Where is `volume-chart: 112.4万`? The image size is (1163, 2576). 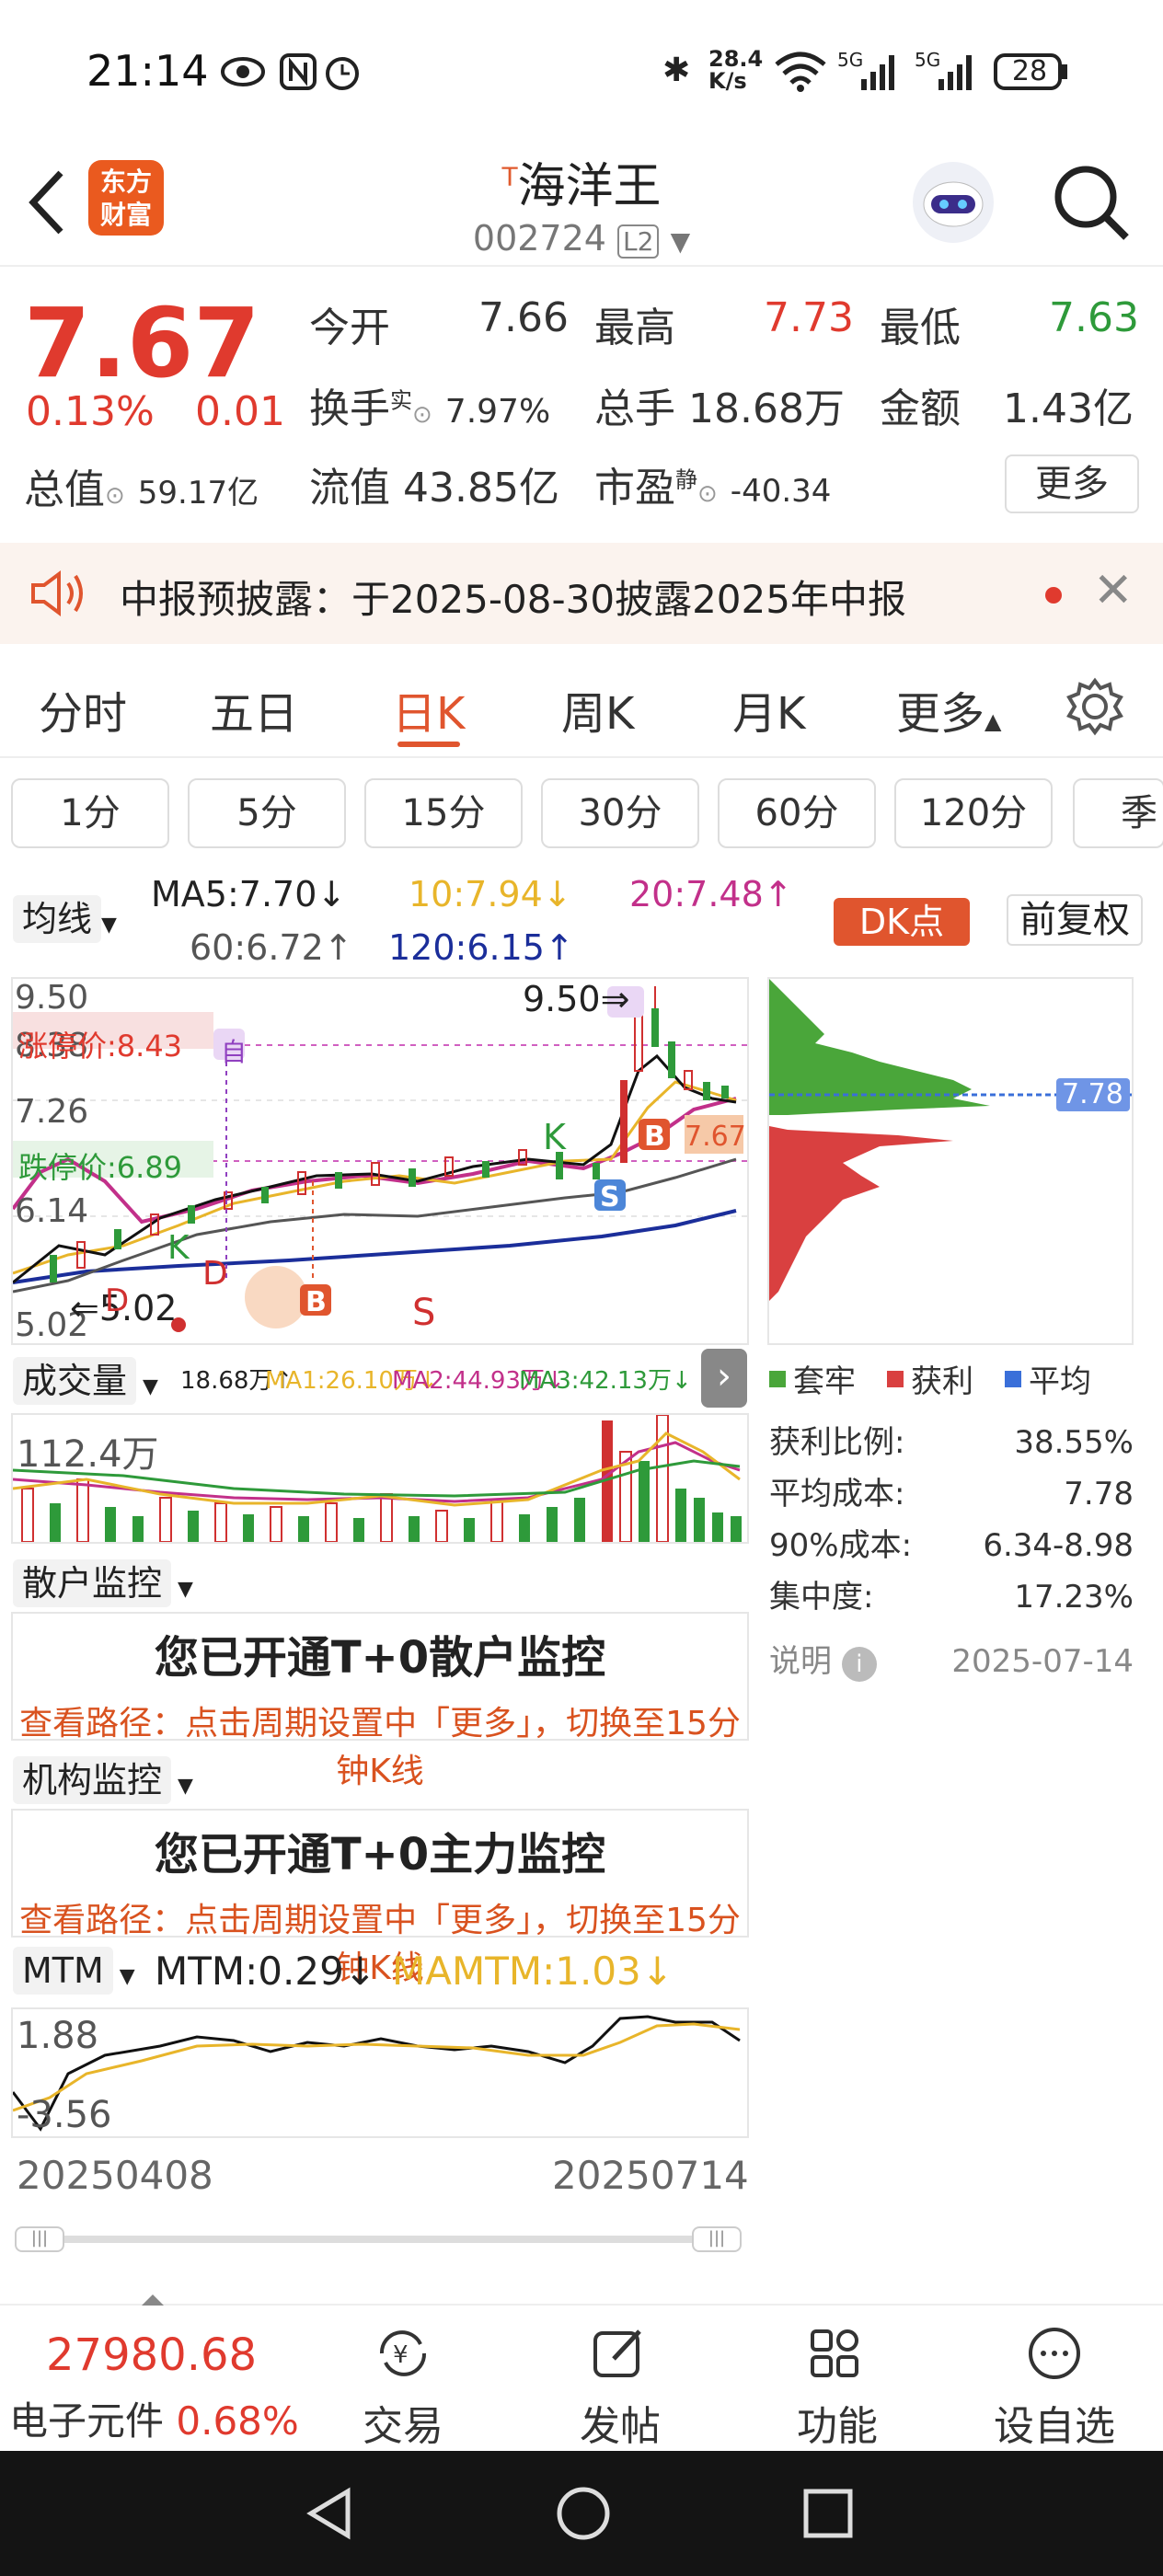
volume-chart: 112.4万 is located at coordinates (380, 1478).